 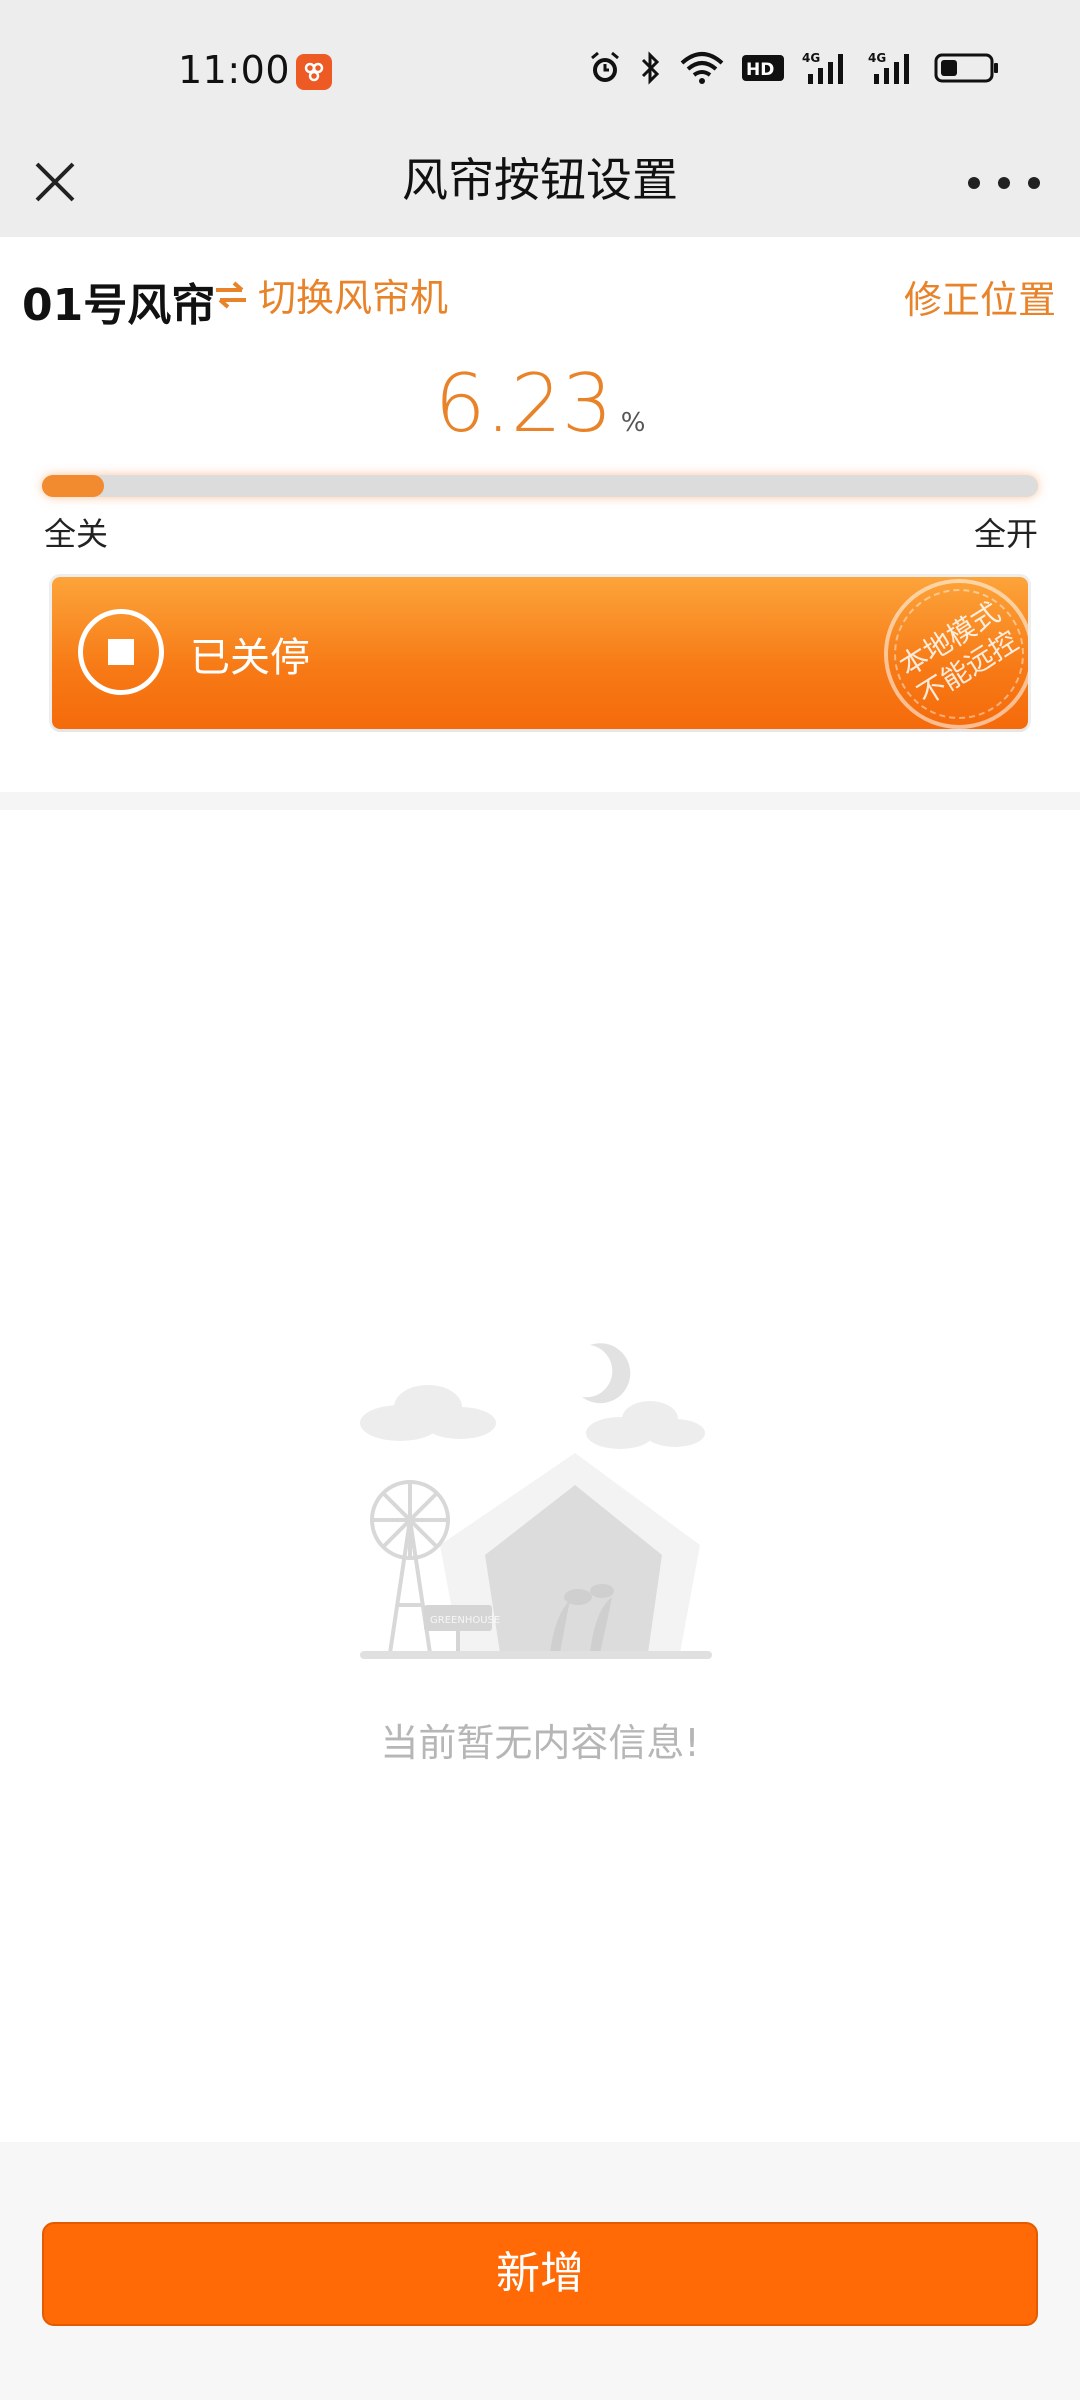 What do you see at coordinates (1005, 534) in the screenshot?
I see `range-max-label: 全开` at bounding box center [1005, 534].